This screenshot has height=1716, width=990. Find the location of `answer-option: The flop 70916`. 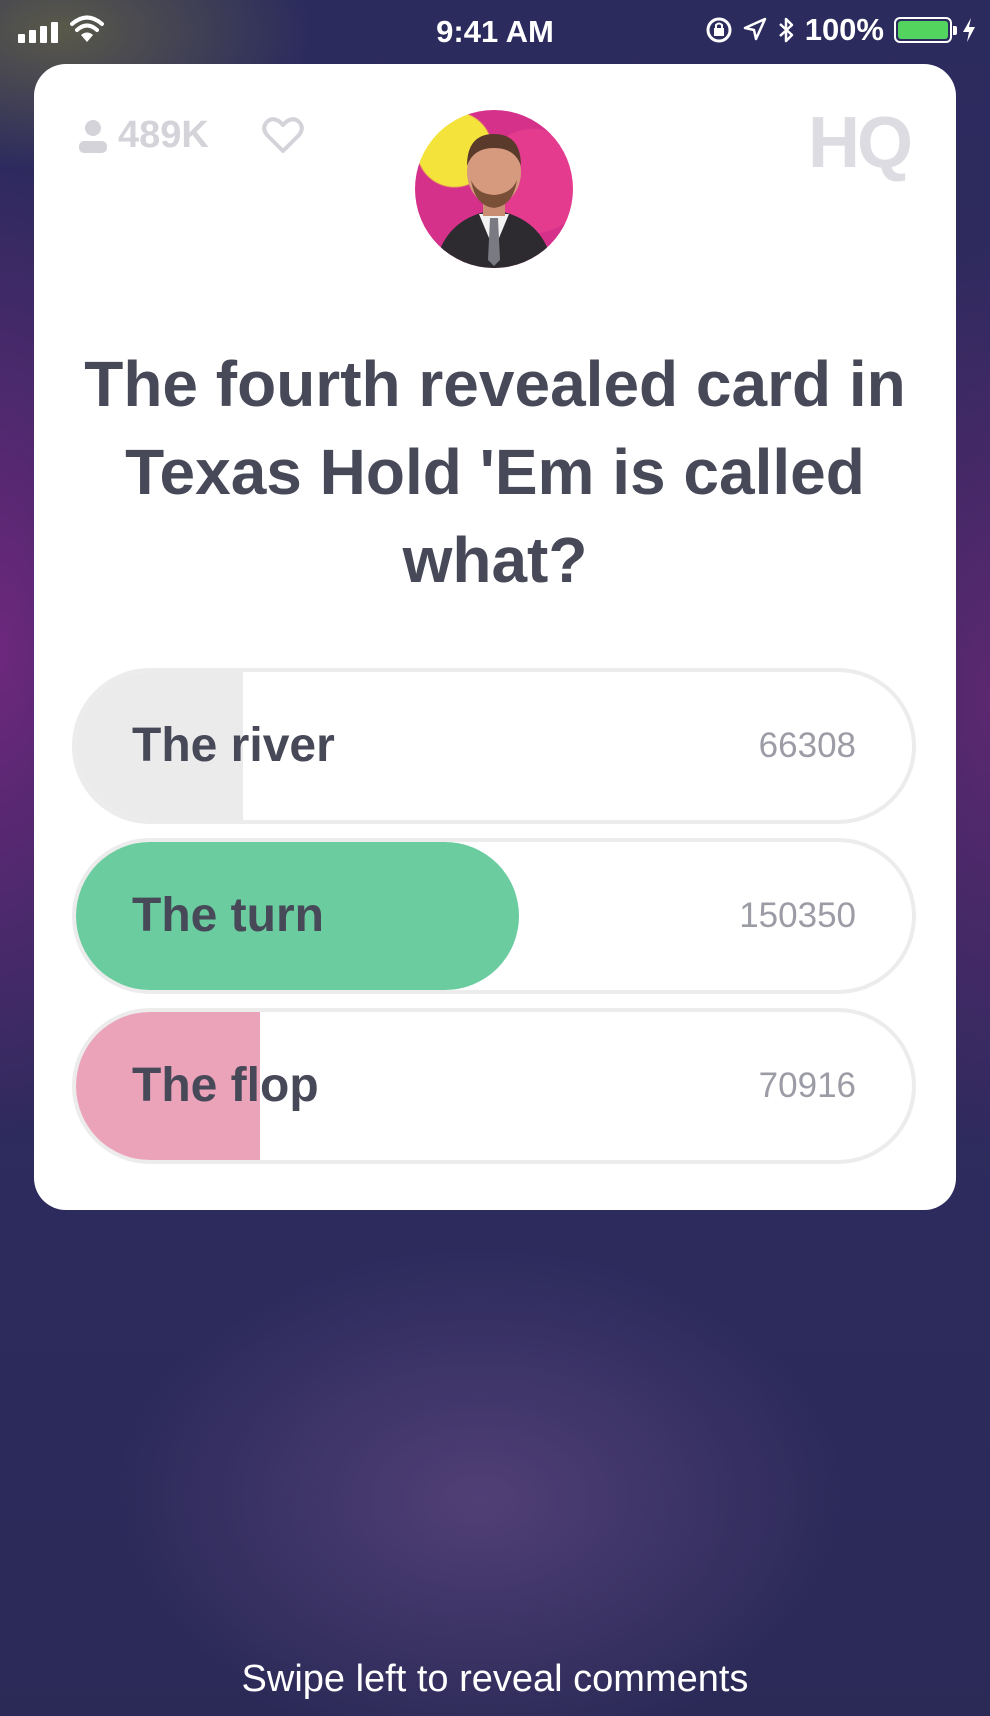

answer-option: The flop 70916 is located at coordinates (494, 1086).